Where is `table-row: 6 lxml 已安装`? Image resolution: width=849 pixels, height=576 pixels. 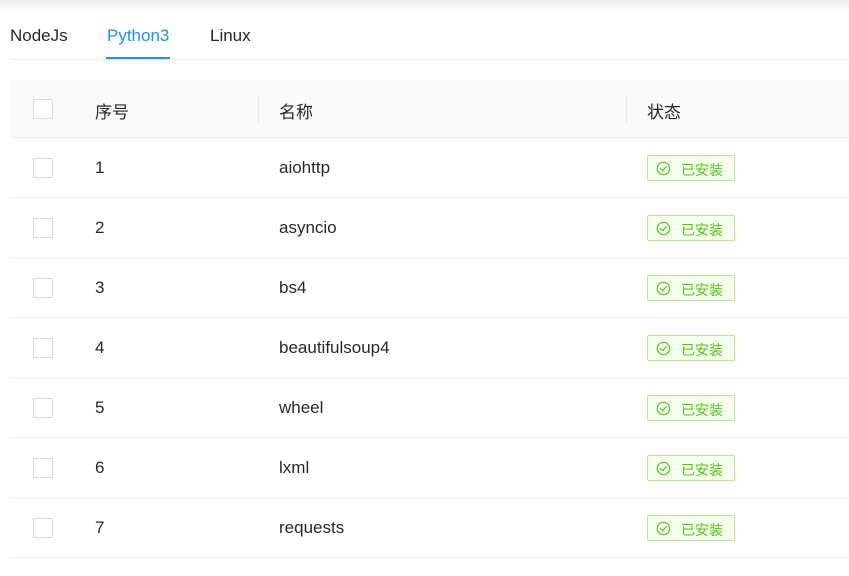
table-row: 6 lxml 已安装 is located at coordinates (429, 468).